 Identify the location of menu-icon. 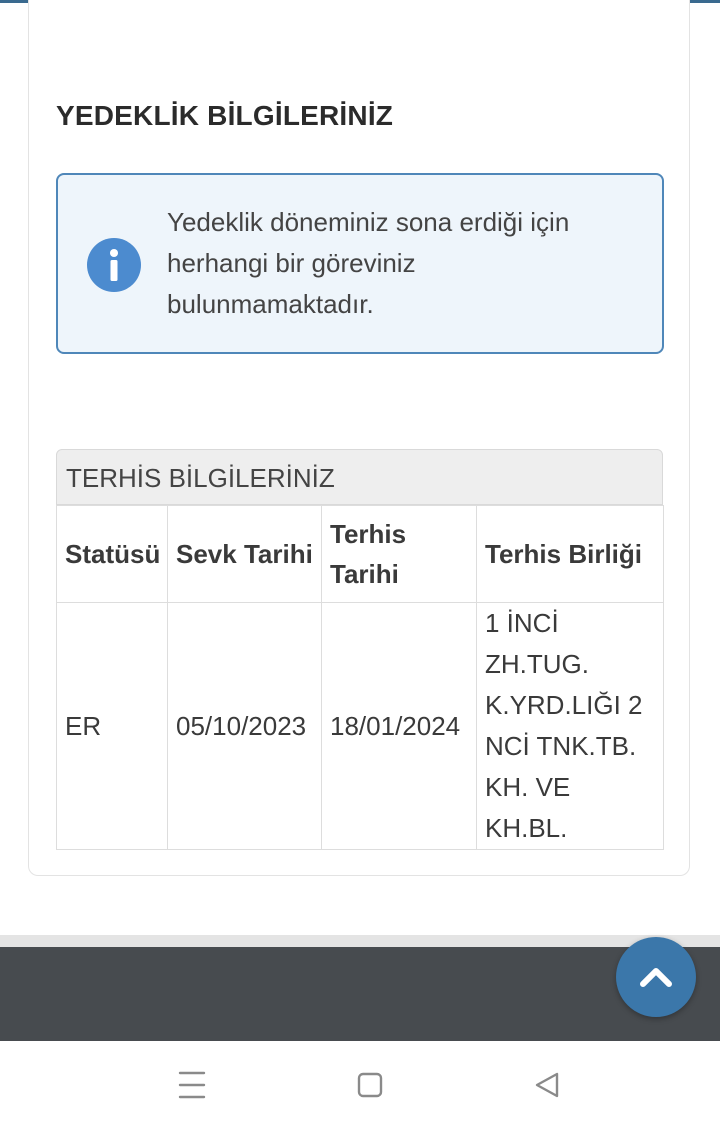
(192, 1085).